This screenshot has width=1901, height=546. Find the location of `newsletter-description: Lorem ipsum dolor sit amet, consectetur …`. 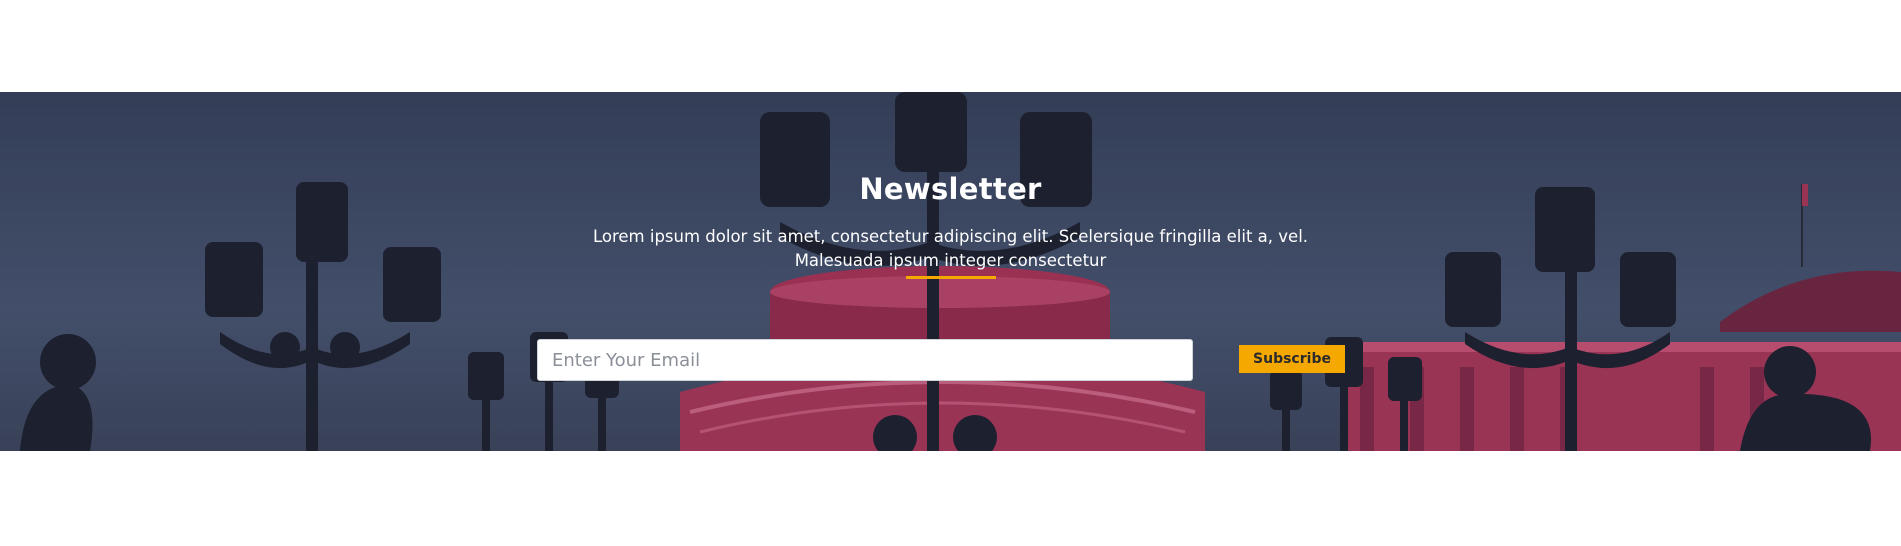

newsletter-description: Lorem ipsum dolor sit amet, consectetur … is located at coordinates (950, 248).